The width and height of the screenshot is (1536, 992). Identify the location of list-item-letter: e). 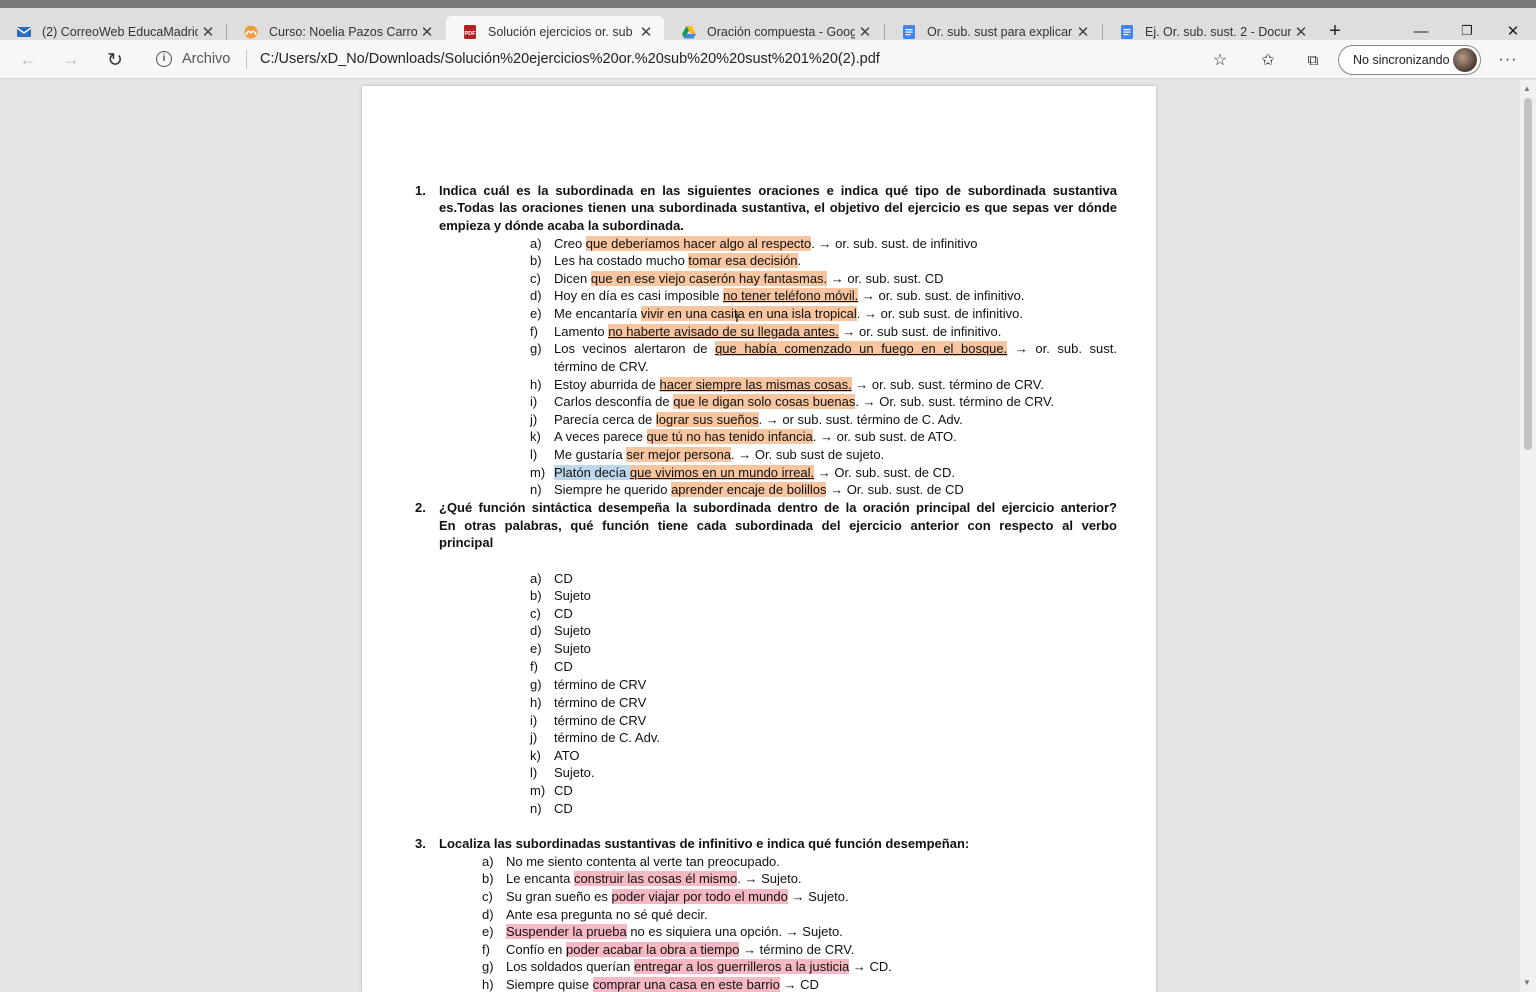
(536, 313).